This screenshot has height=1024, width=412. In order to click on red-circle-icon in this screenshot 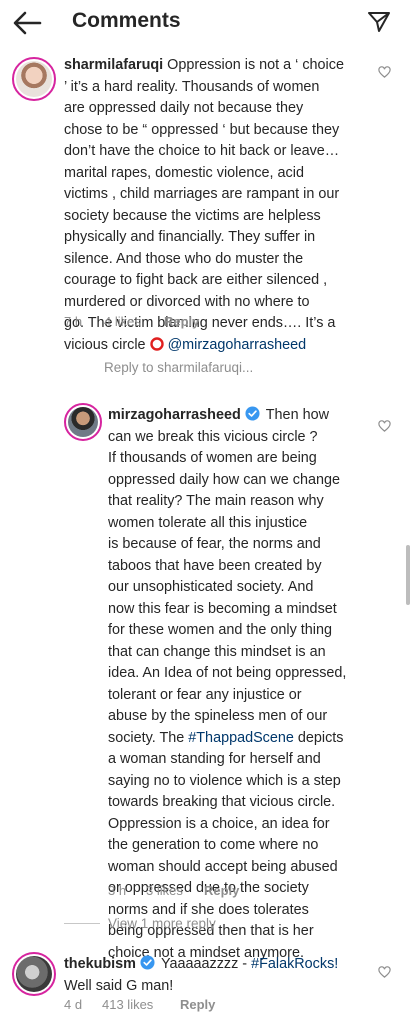, I will do `click(156, 343)`.